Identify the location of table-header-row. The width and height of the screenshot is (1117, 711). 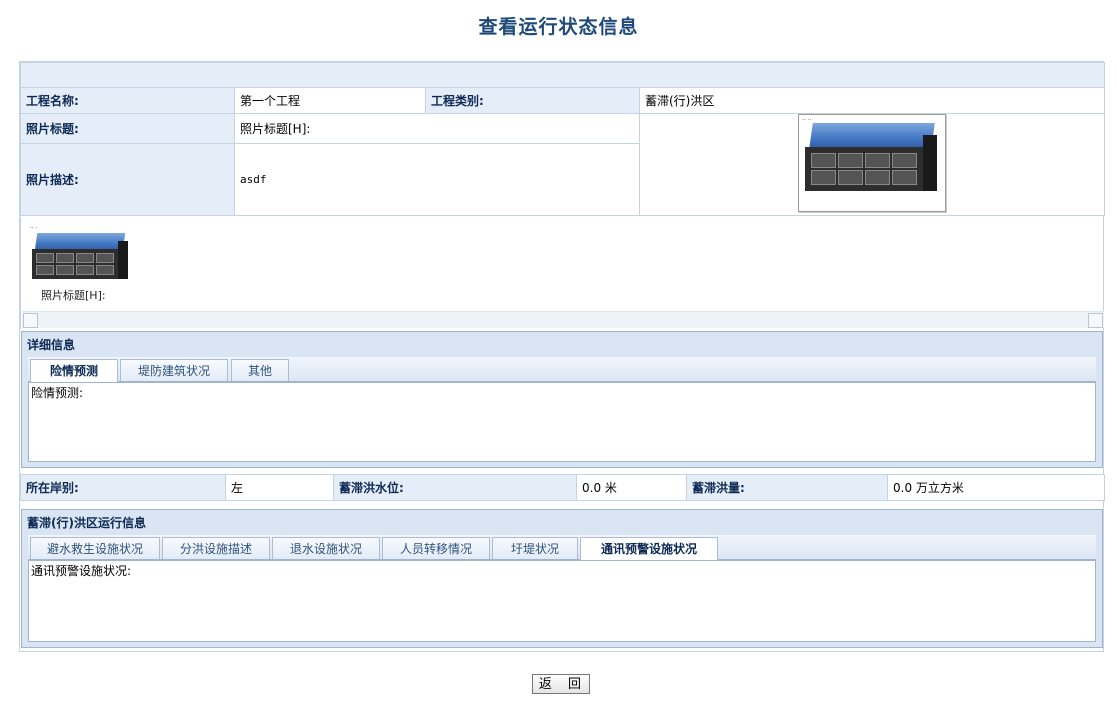
(562, 75).